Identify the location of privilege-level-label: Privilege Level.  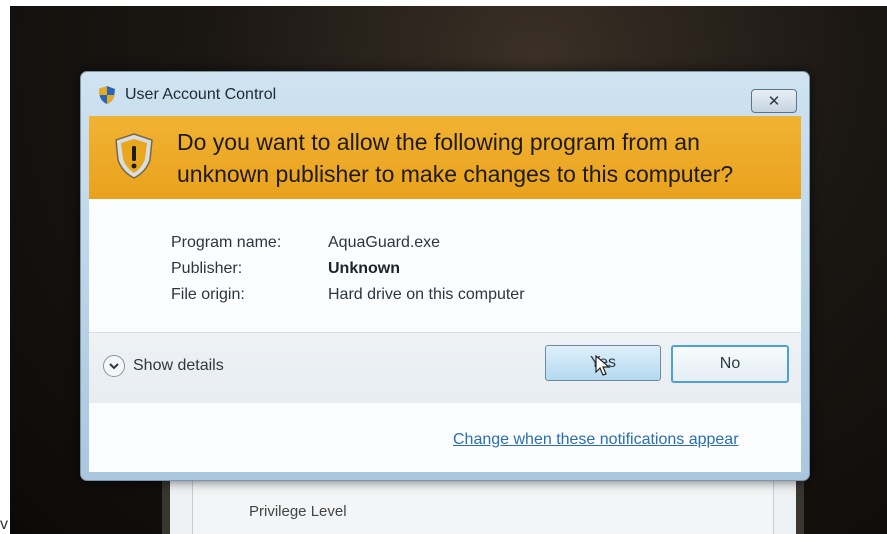
(298, 511).